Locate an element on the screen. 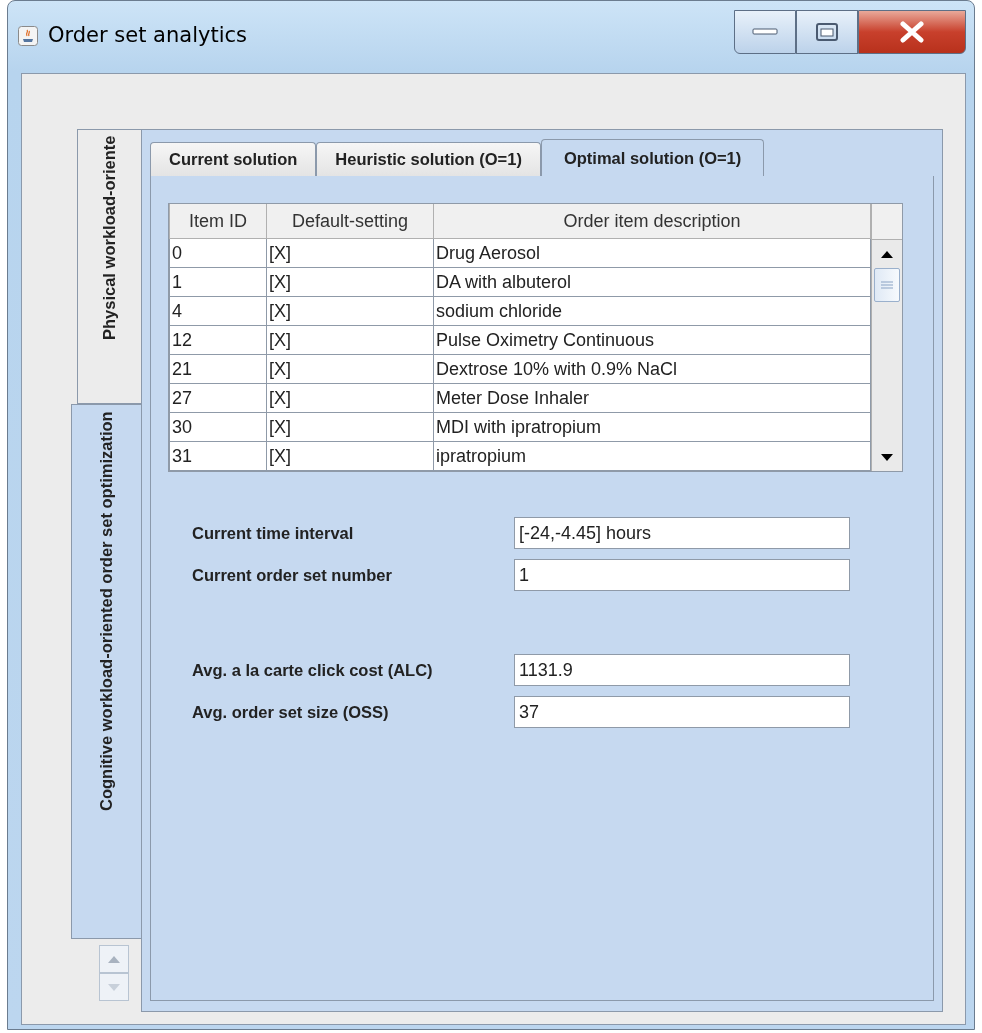 The width and height of the screenshot is (982, 1033). table-cell: 27 is located at coordinates (218, 398).